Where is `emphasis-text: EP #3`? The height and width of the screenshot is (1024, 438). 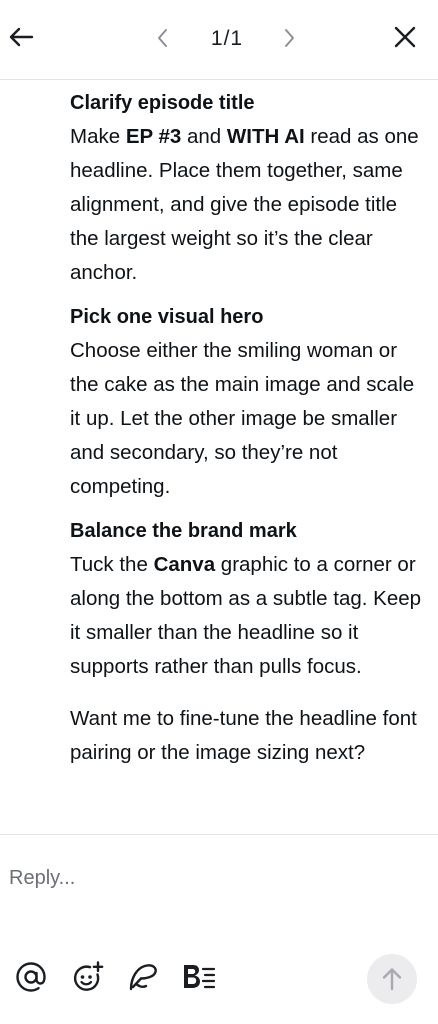 emphasis-text: EP #3 is located at coordinates (153, 136).